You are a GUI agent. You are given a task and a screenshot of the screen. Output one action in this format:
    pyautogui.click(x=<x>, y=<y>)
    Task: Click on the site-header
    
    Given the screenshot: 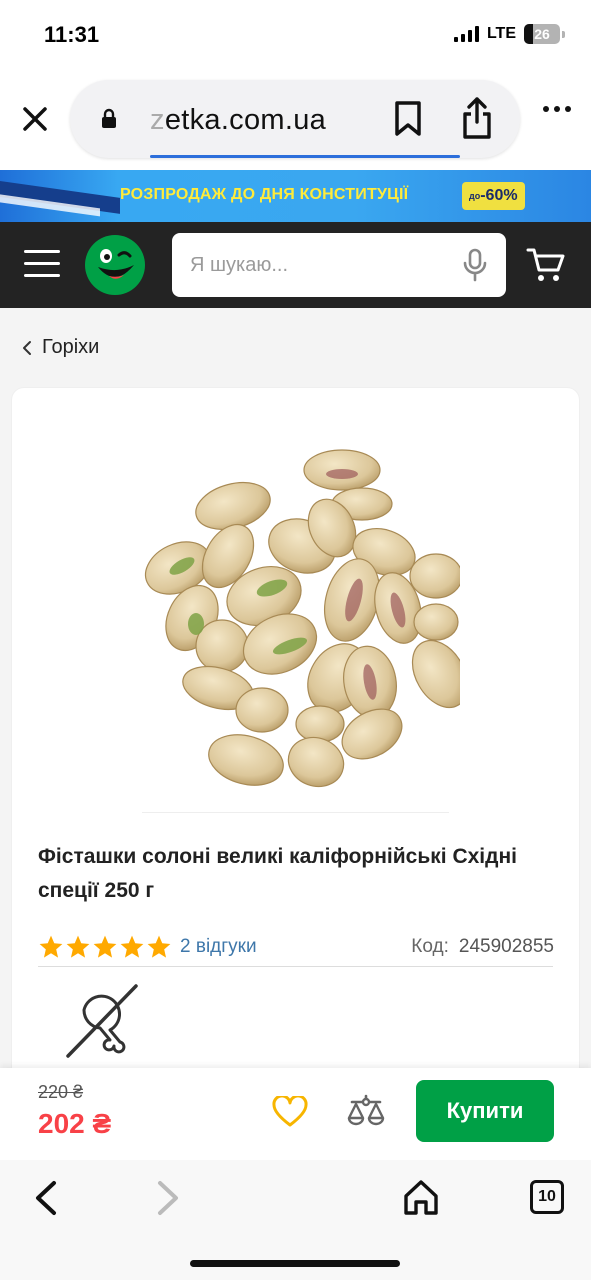 What is the action you would take?
    pyautogui.click(x=295, y=265)
    